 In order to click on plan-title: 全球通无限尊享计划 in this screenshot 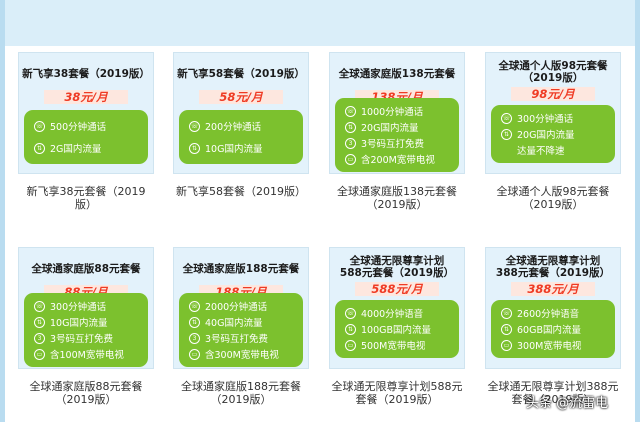, I will do `click(553, 261)`.